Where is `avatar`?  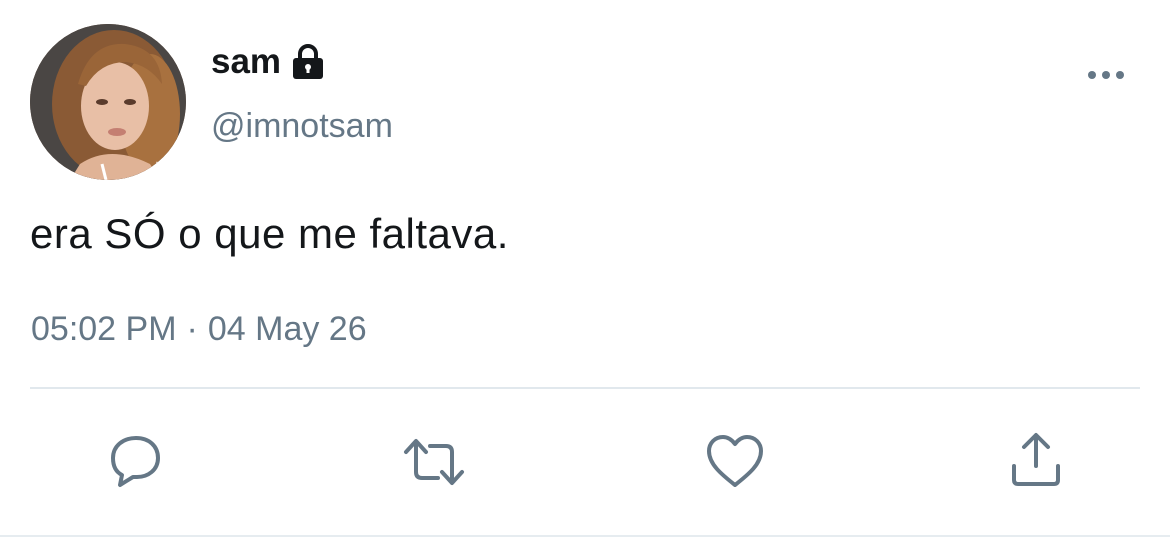 avatar is located at coordinates (108, 102).